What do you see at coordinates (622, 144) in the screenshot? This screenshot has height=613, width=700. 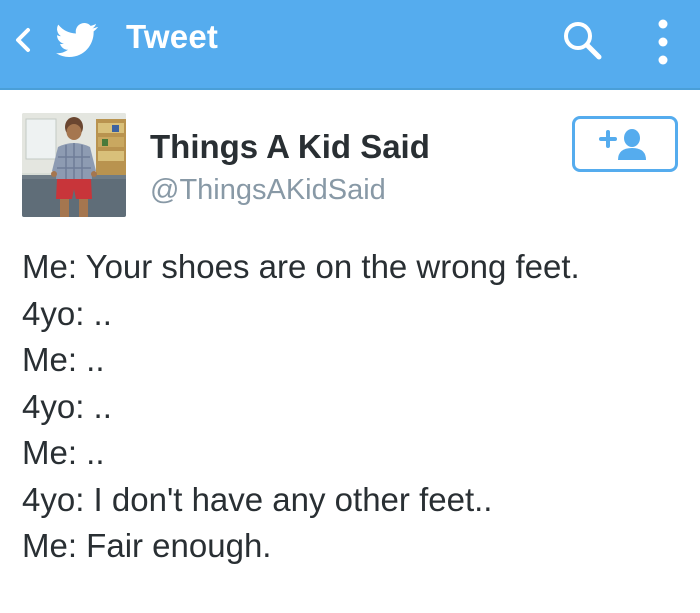 I see `add-user-icon` at bounding box center [622, 144].